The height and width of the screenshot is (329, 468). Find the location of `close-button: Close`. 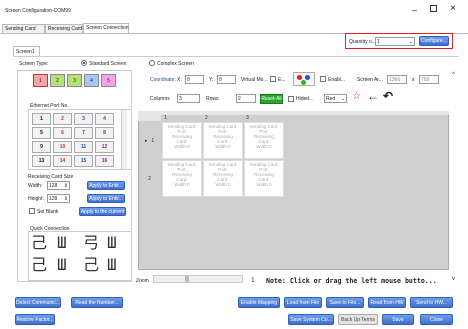

close-button: Close is located at coordinates (436, 319).